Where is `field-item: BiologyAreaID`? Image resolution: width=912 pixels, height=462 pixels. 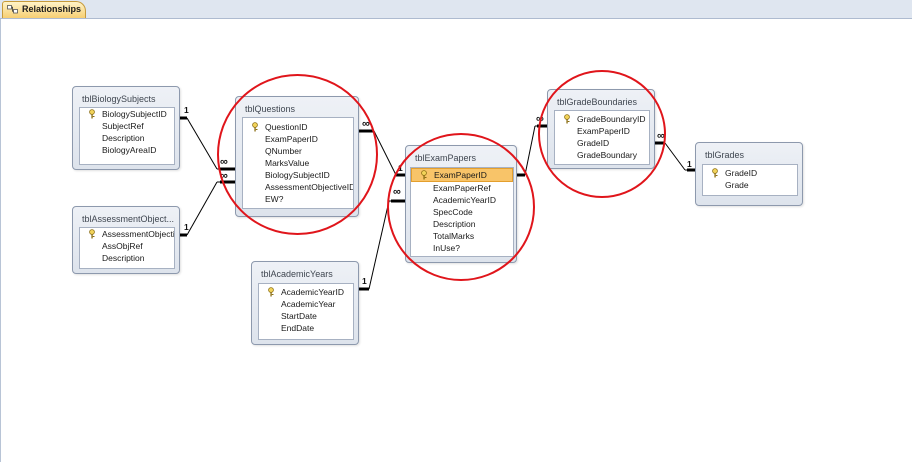
field-item: BiologyAreaID is located at coordinates (127, 150).